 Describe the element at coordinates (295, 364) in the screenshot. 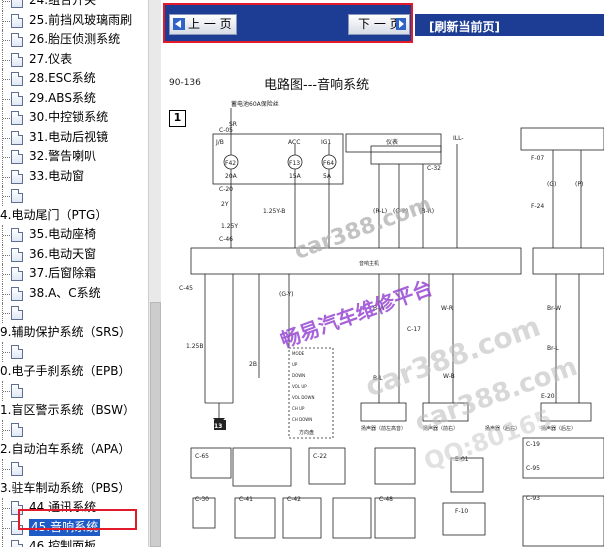

I see `switch-up-label: UP` at that location.